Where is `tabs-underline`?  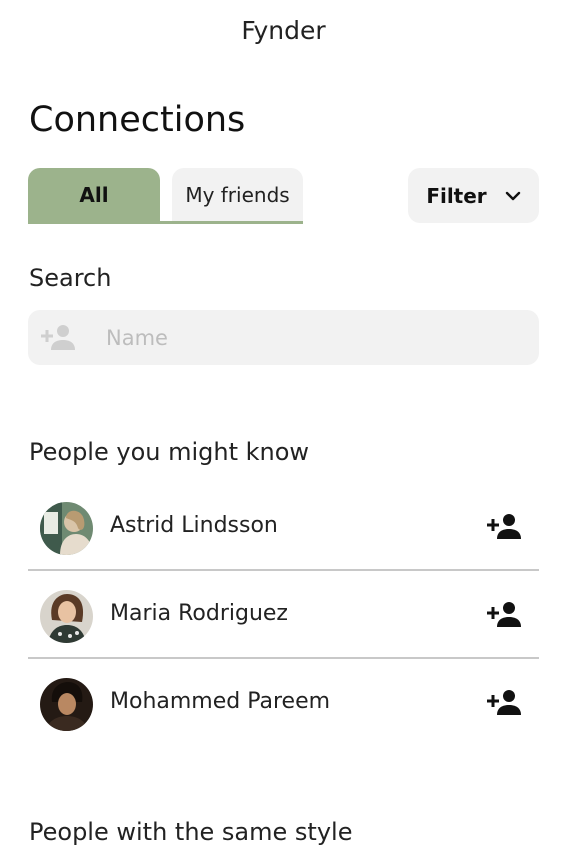
tabs-underline is located at coordinates (165, 222).